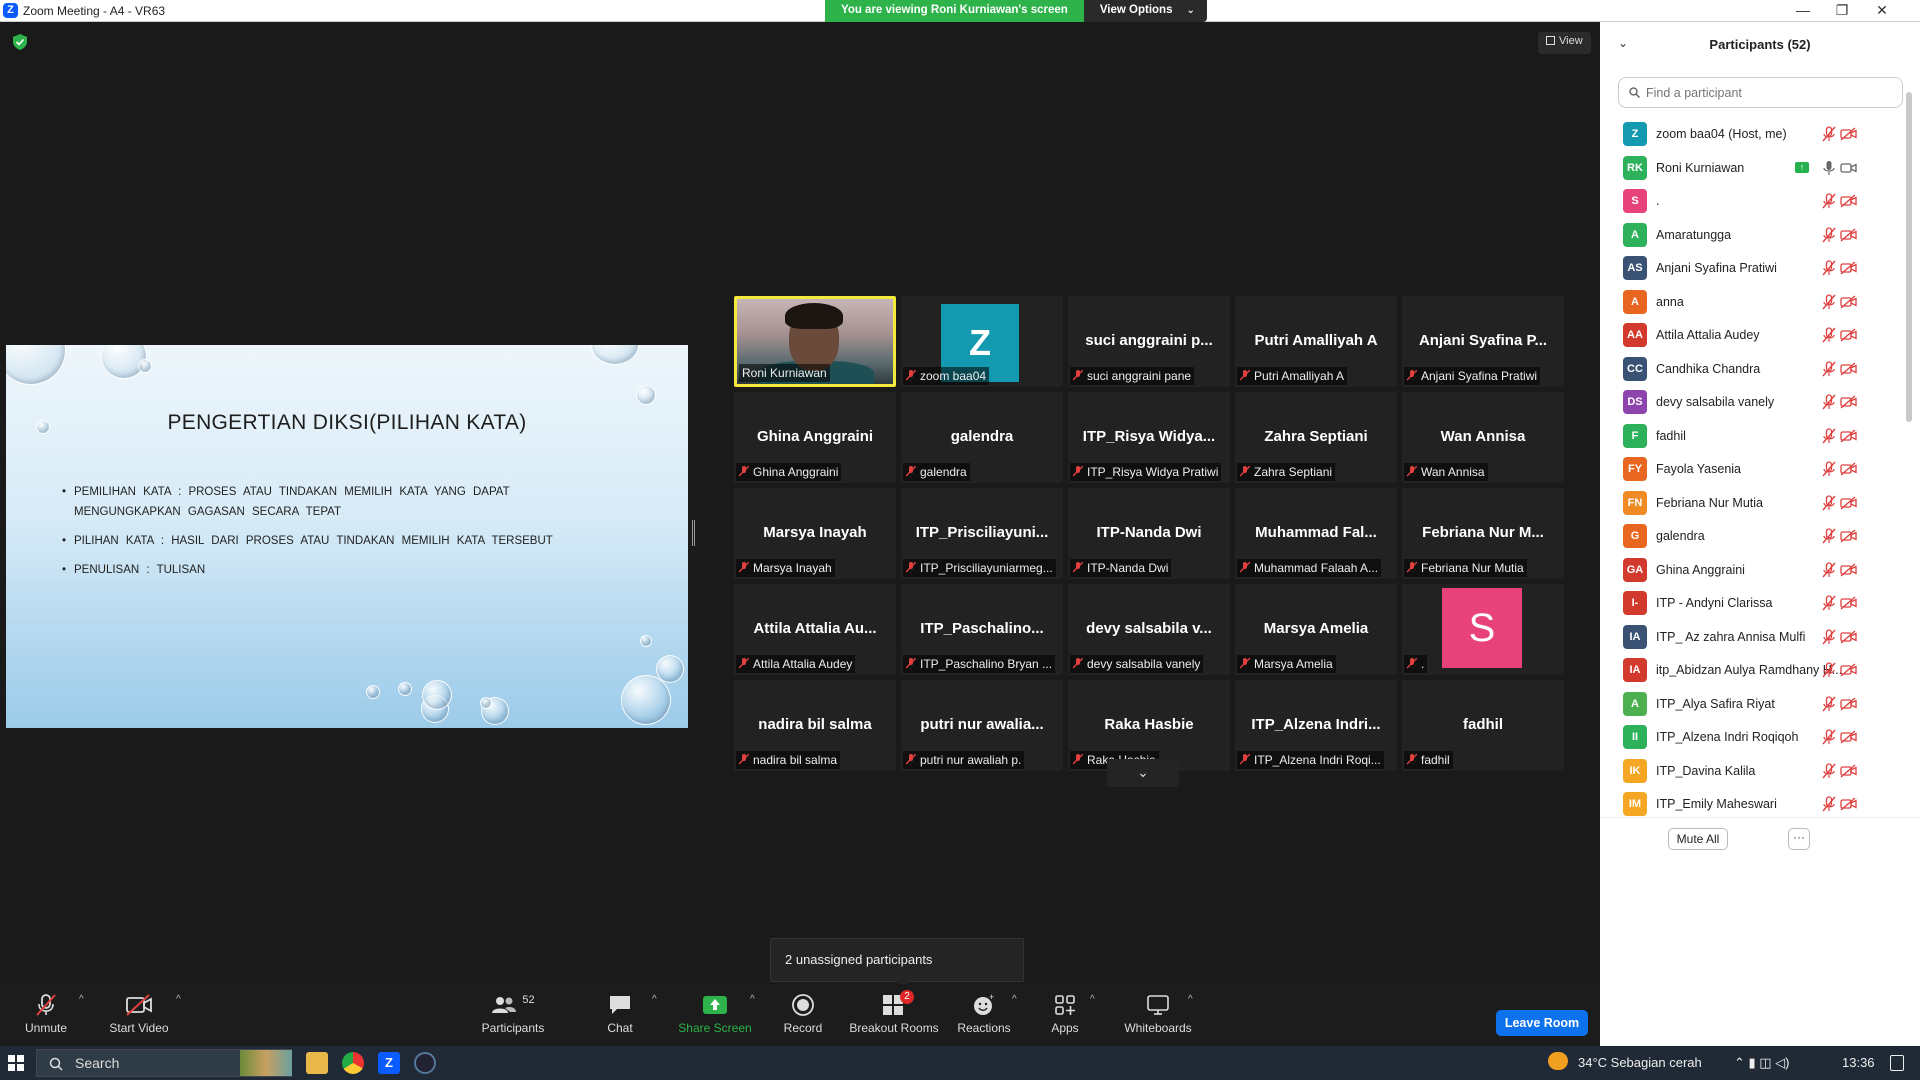 Image resolution: width=1920 pixels, height=1080 pixels. I want to click on split-view-divider-handle, so click(693, 533).